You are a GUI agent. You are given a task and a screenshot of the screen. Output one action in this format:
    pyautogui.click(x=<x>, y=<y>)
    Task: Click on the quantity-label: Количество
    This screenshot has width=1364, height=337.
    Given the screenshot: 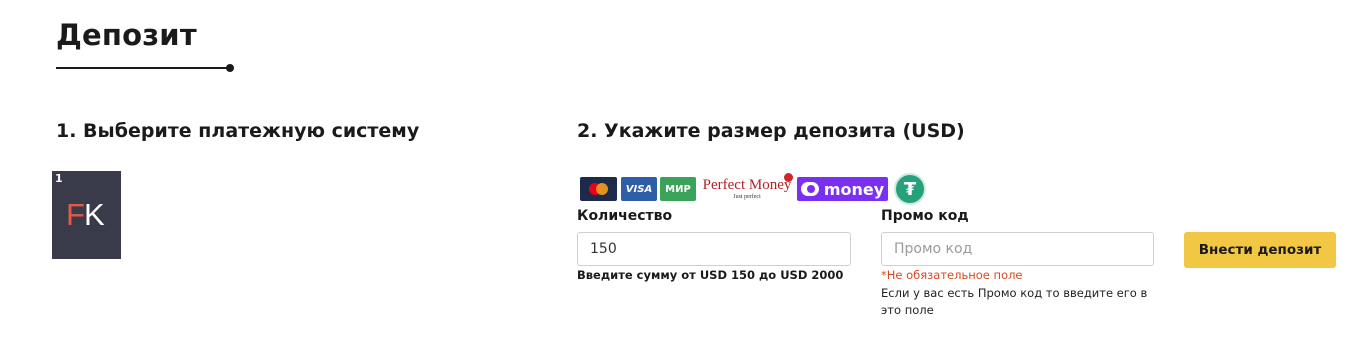 What is the action you would take?
    pyautogui.click(x=625, y=216)
    